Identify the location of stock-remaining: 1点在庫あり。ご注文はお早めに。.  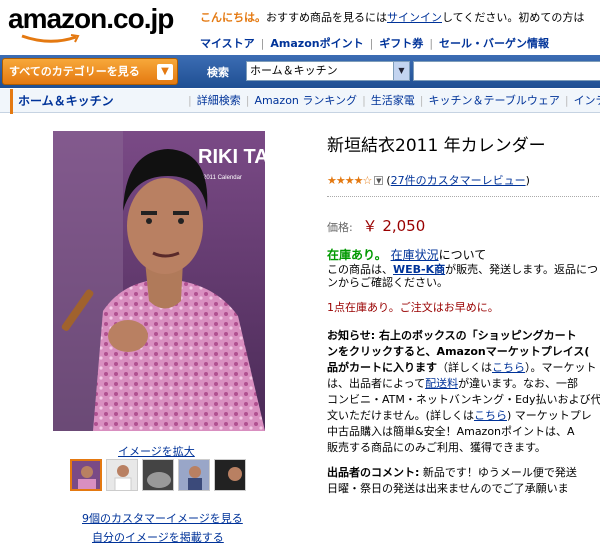
(413, 307).